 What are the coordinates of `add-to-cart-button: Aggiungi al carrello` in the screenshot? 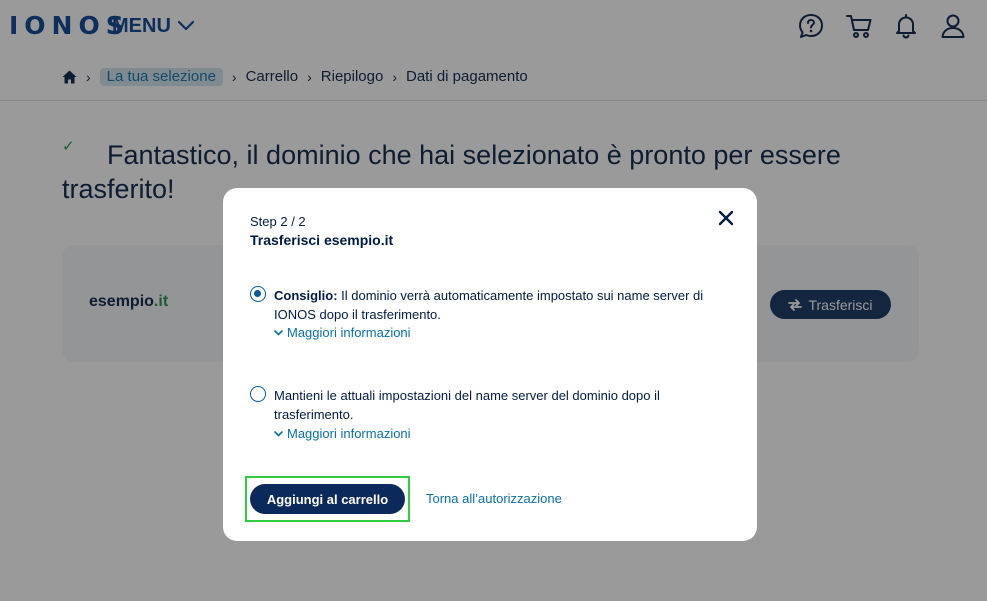 It's located at (327, 499).